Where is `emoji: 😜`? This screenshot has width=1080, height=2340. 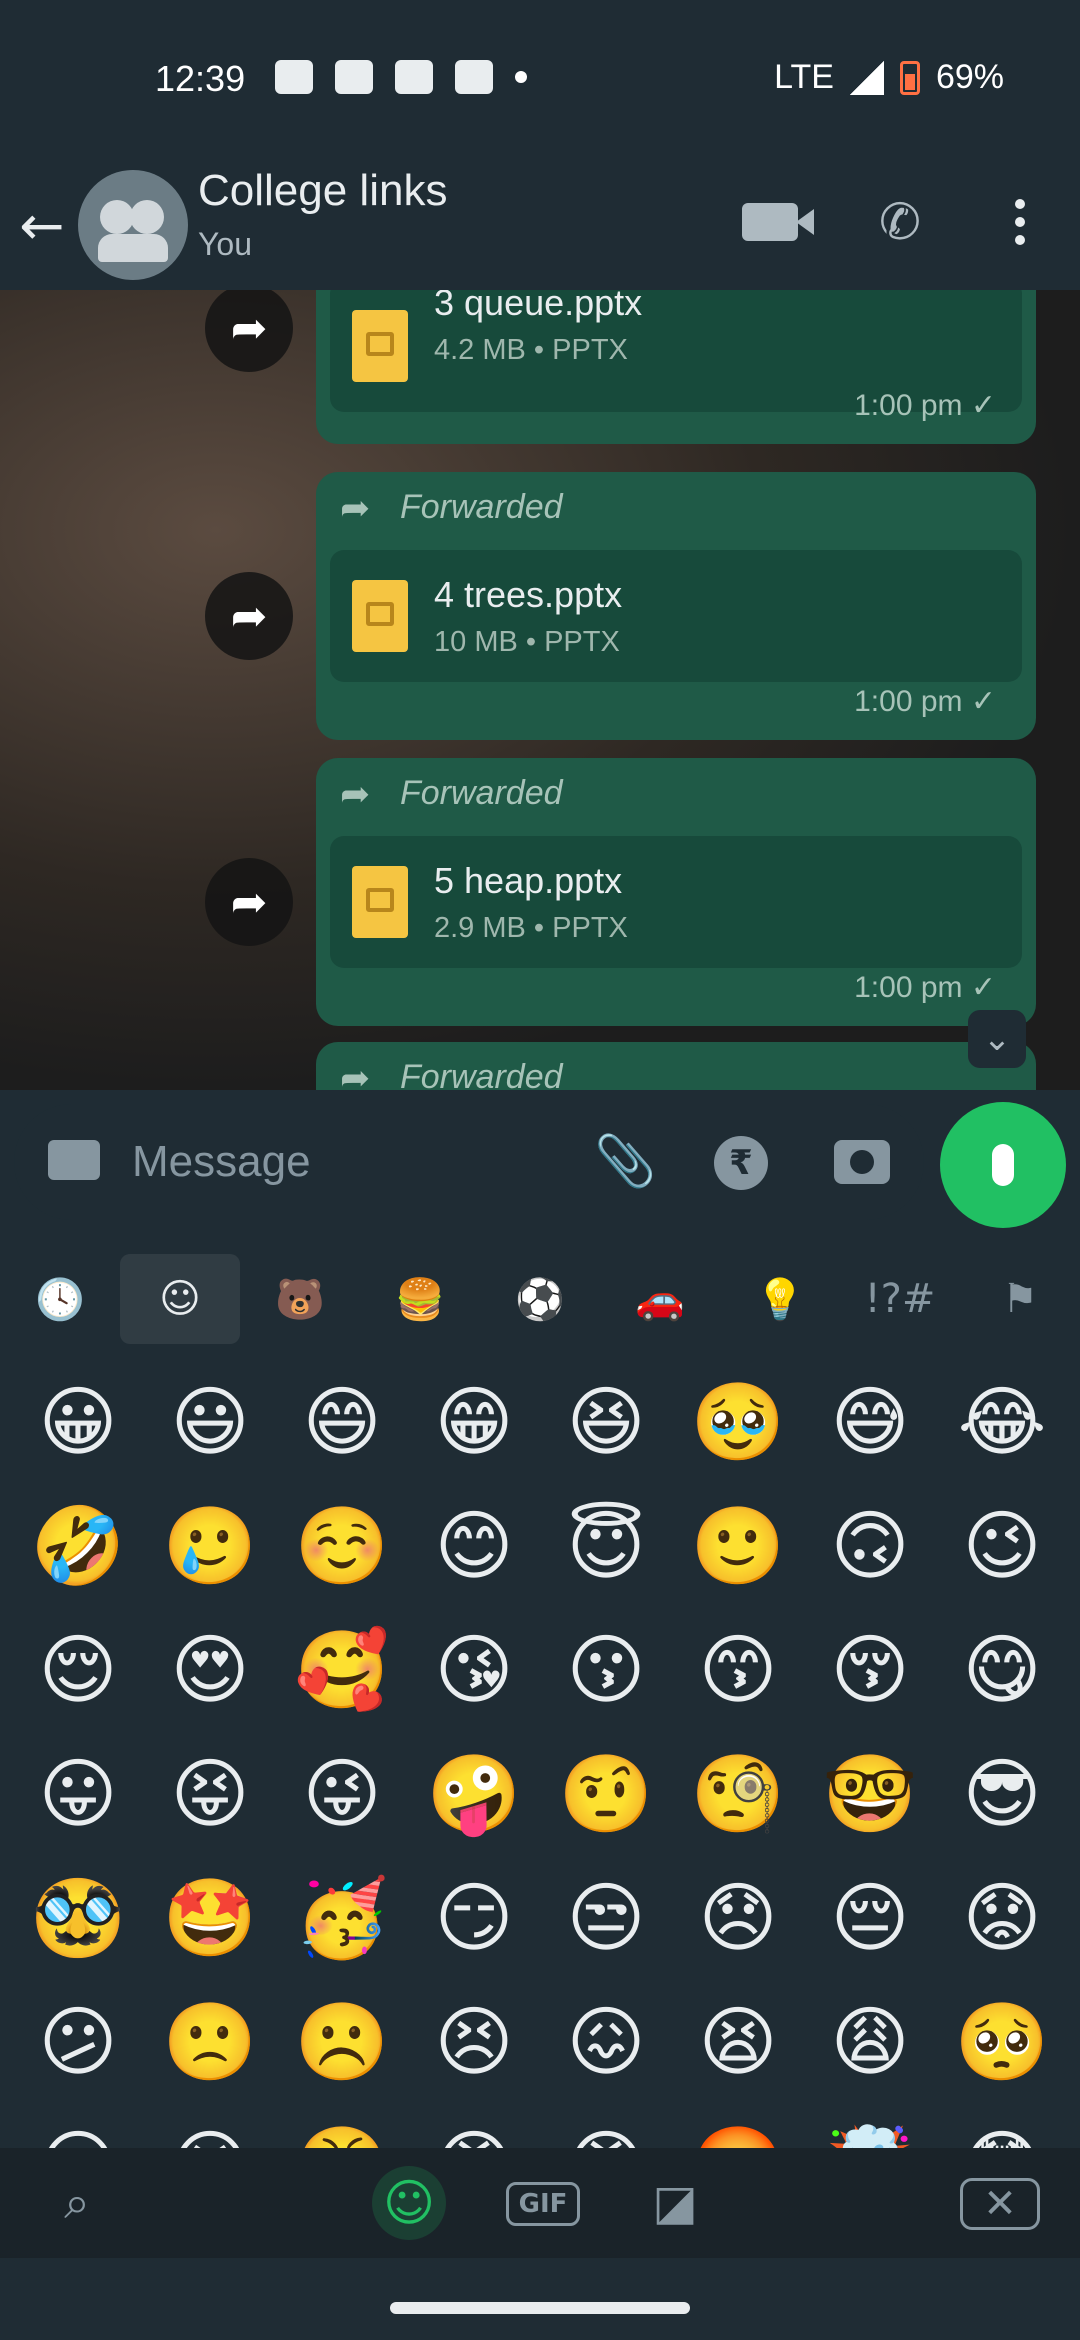 emoji: 😜 is located at coordinates (342, 1794).